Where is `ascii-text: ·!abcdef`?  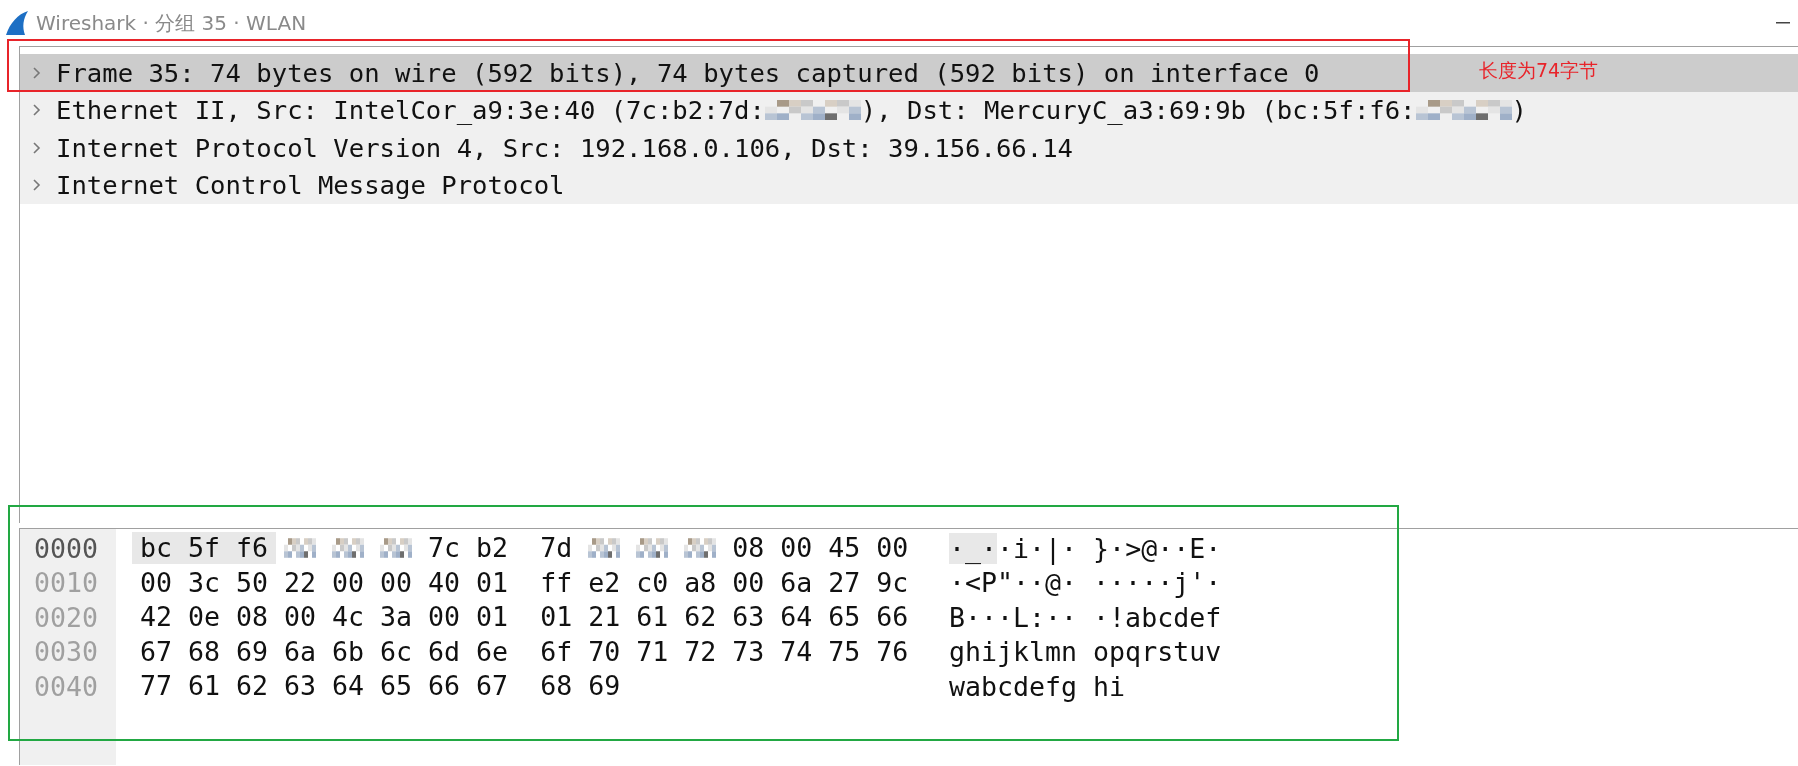
ascii-text: ·!abcdef is located at coordinates (1157, 617).